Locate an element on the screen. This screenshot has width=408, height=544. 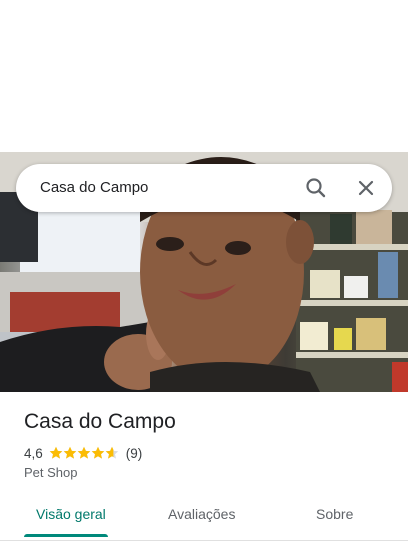
search-query: Casa do Campo is located at coordinates (94, 187).